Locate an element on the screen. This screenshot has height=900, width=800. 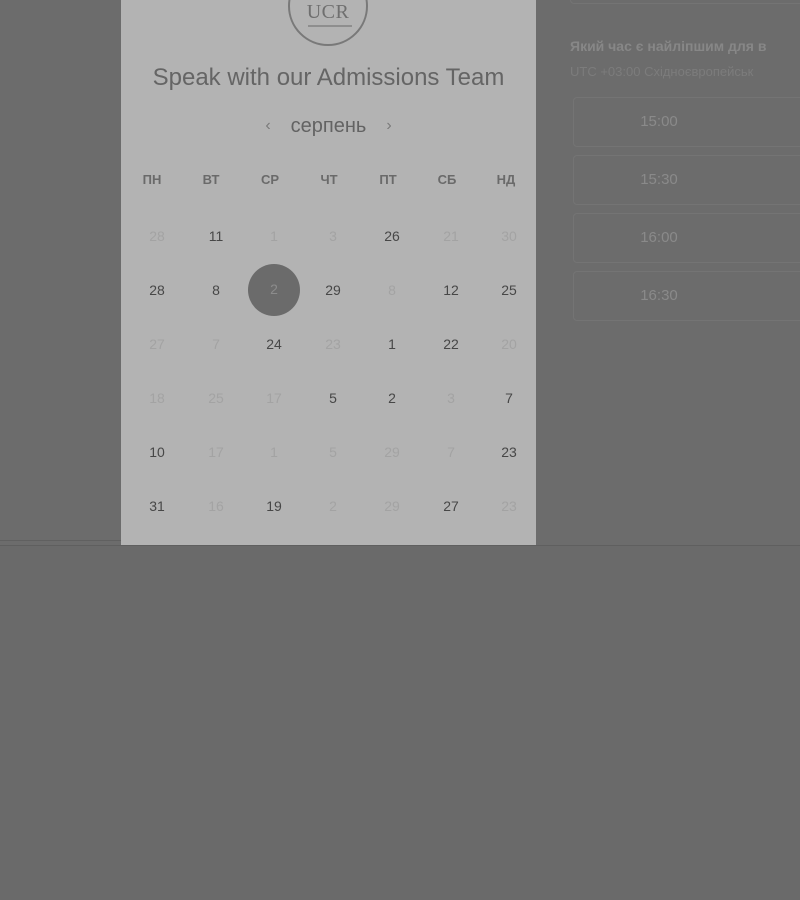
calendar-day: 24 is located at coordinates (274, 344).